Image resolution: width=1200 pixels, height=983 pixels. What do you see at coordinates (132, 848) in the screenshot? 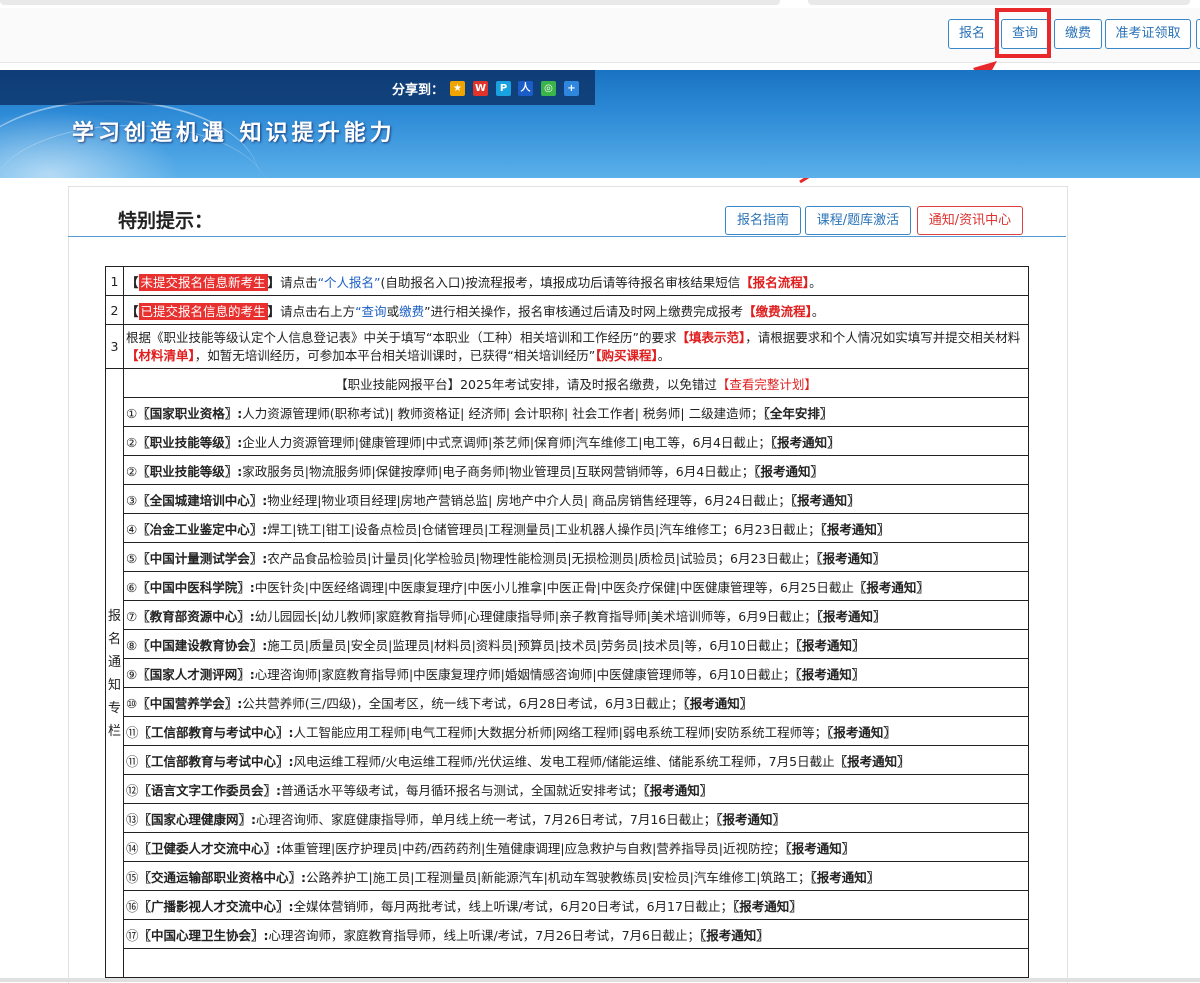
I see `section-mark: ⑭` at bounding box center [132, 848].